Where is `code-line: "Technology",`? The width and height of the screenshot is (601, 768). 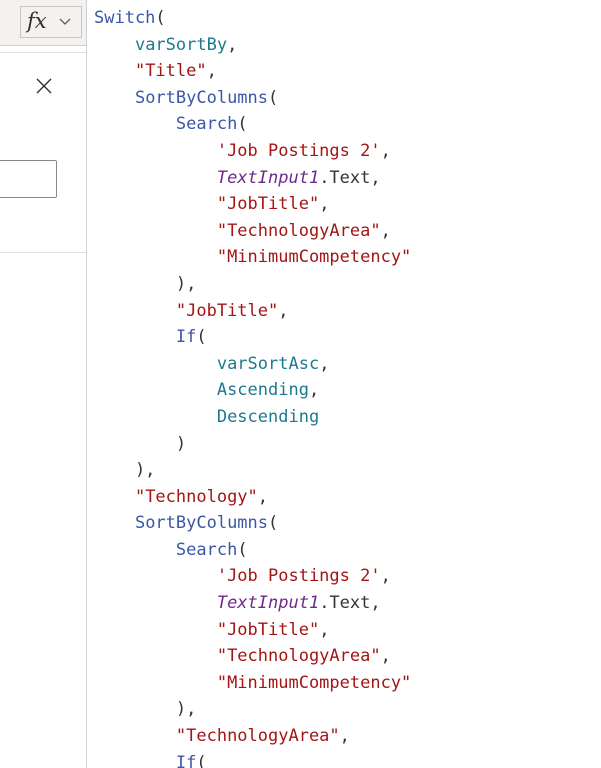 code-line: "Technology", is located at coordinates (347, 497).